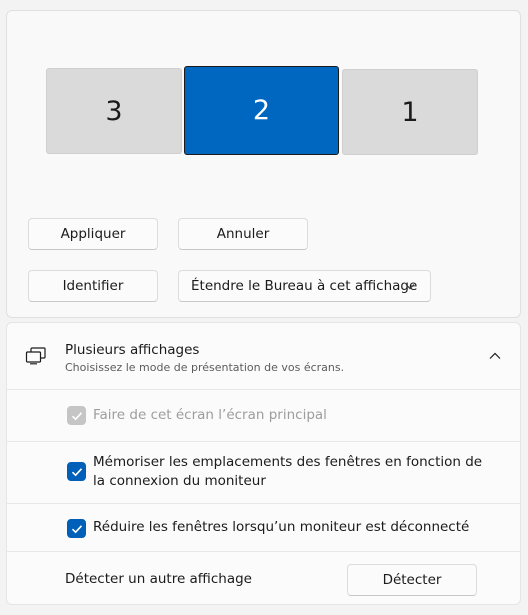 The width and height of the screenshot is (528, 615). Describe the element at coordinates (263, 578) in the screenshot. I see `option-row-detect-display: Détecter un autre affichage Détecter` at that location.